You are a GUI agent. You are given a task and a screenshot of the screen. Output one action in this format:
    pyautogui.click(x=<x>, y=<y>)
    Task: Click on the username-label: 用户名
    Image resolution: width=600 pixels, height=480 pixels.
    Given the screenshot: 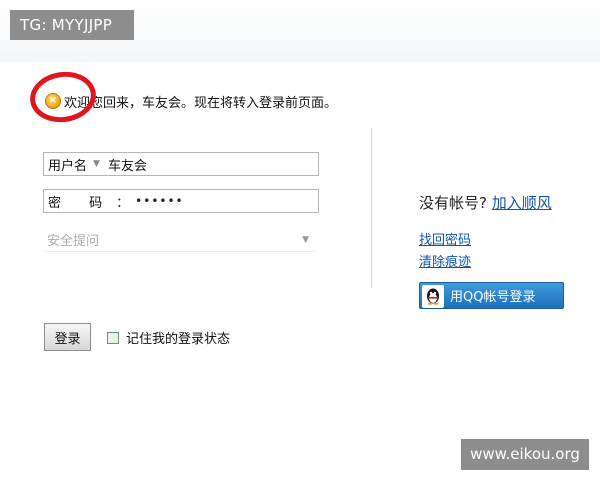 What is the action you would take?
    pyautogui.click(x=68, y=166)
    